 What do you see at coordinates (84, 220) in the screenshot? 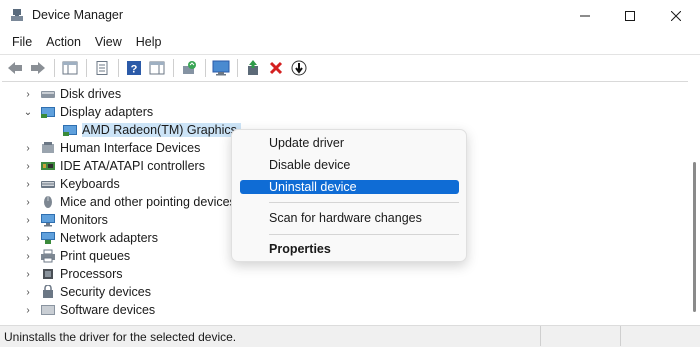
I see `tree-item-label: Monitors` at bounding box center [84, 220].